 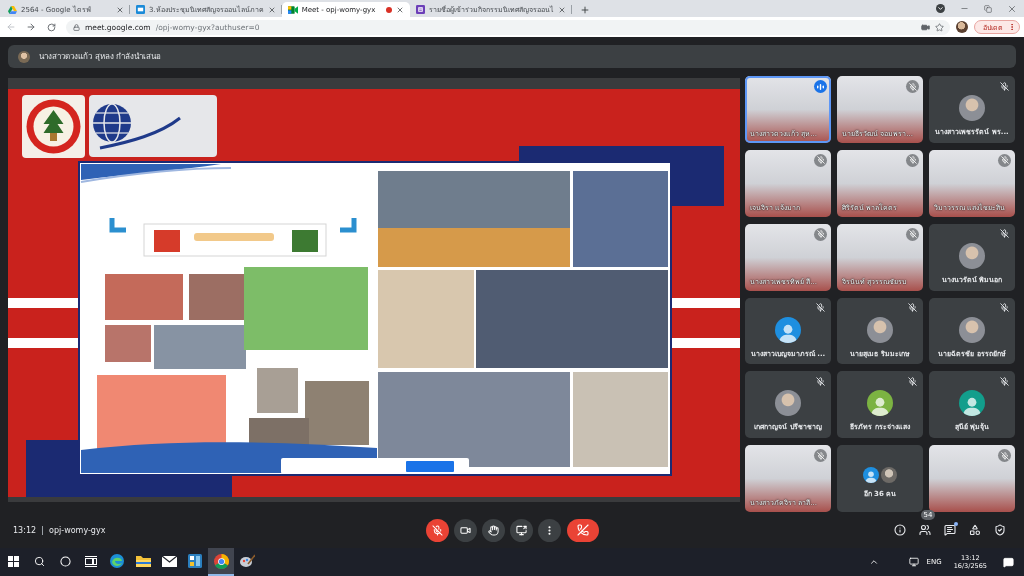 What do you see at coordinates (913, 562) in the screenshot?
I see `monitor-icon` at bounding box center [913, 562].